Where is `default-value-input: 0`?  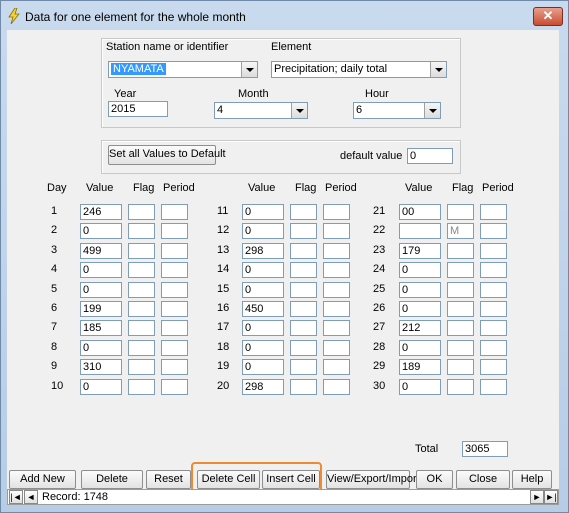 default-value-input: 0 is located at coordinates (430, 156).